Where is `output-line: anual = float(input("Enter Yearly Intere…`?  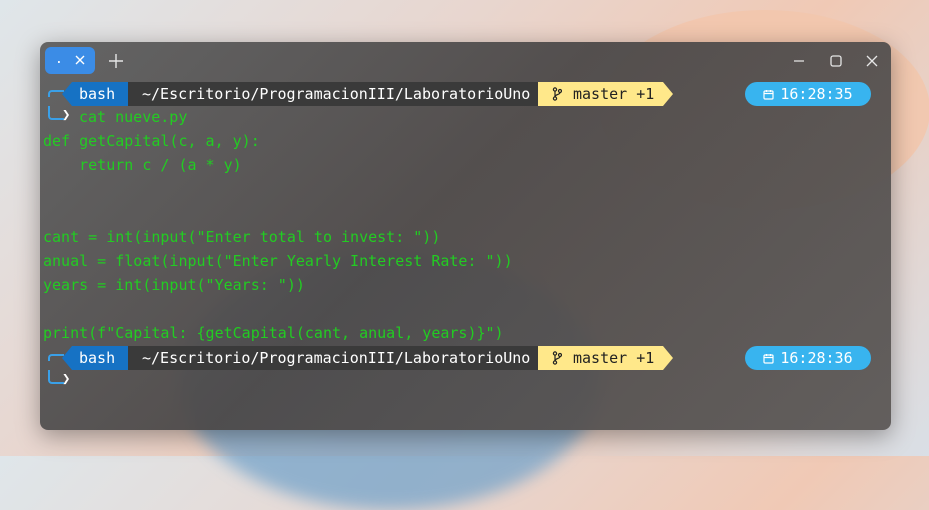 output-line: anual = float(input("Enter Yearly Intere… is located at coordinates (278, 261).